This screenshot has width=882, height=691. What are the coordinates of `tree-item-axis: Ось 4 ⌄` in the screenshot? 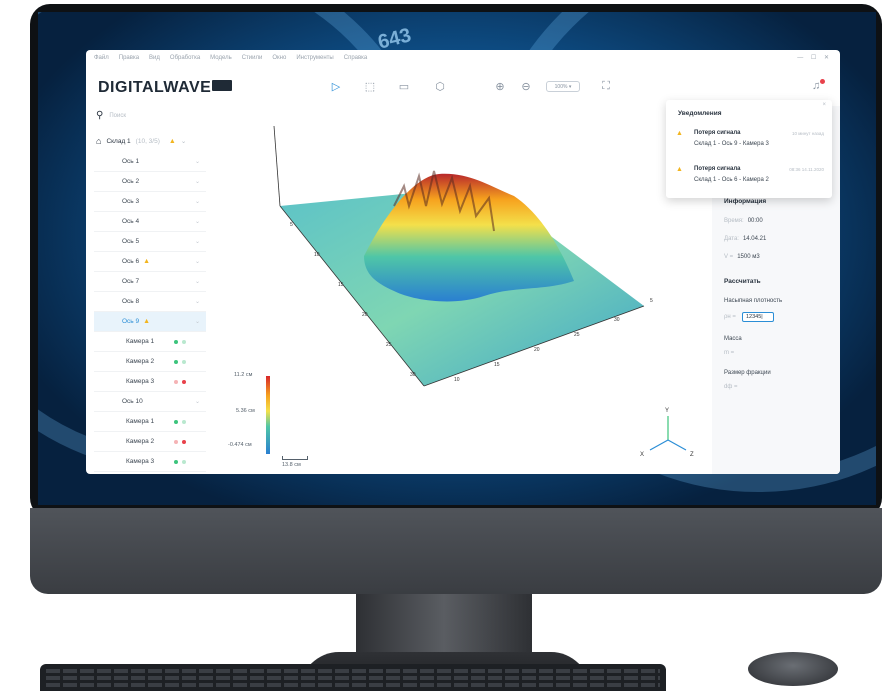 It's located at (150, 222).